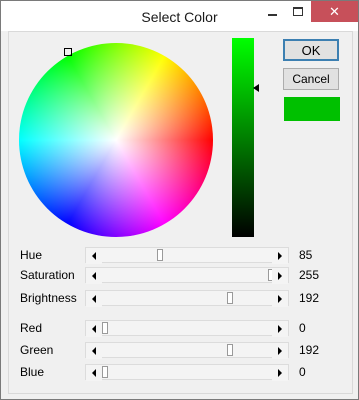 The height and width of the screenshot is (400, 359). What do you see at coordinates (243, 137) in the screenshot?
I see `brightness-gradient-bar` at bounding box center [243, 137].